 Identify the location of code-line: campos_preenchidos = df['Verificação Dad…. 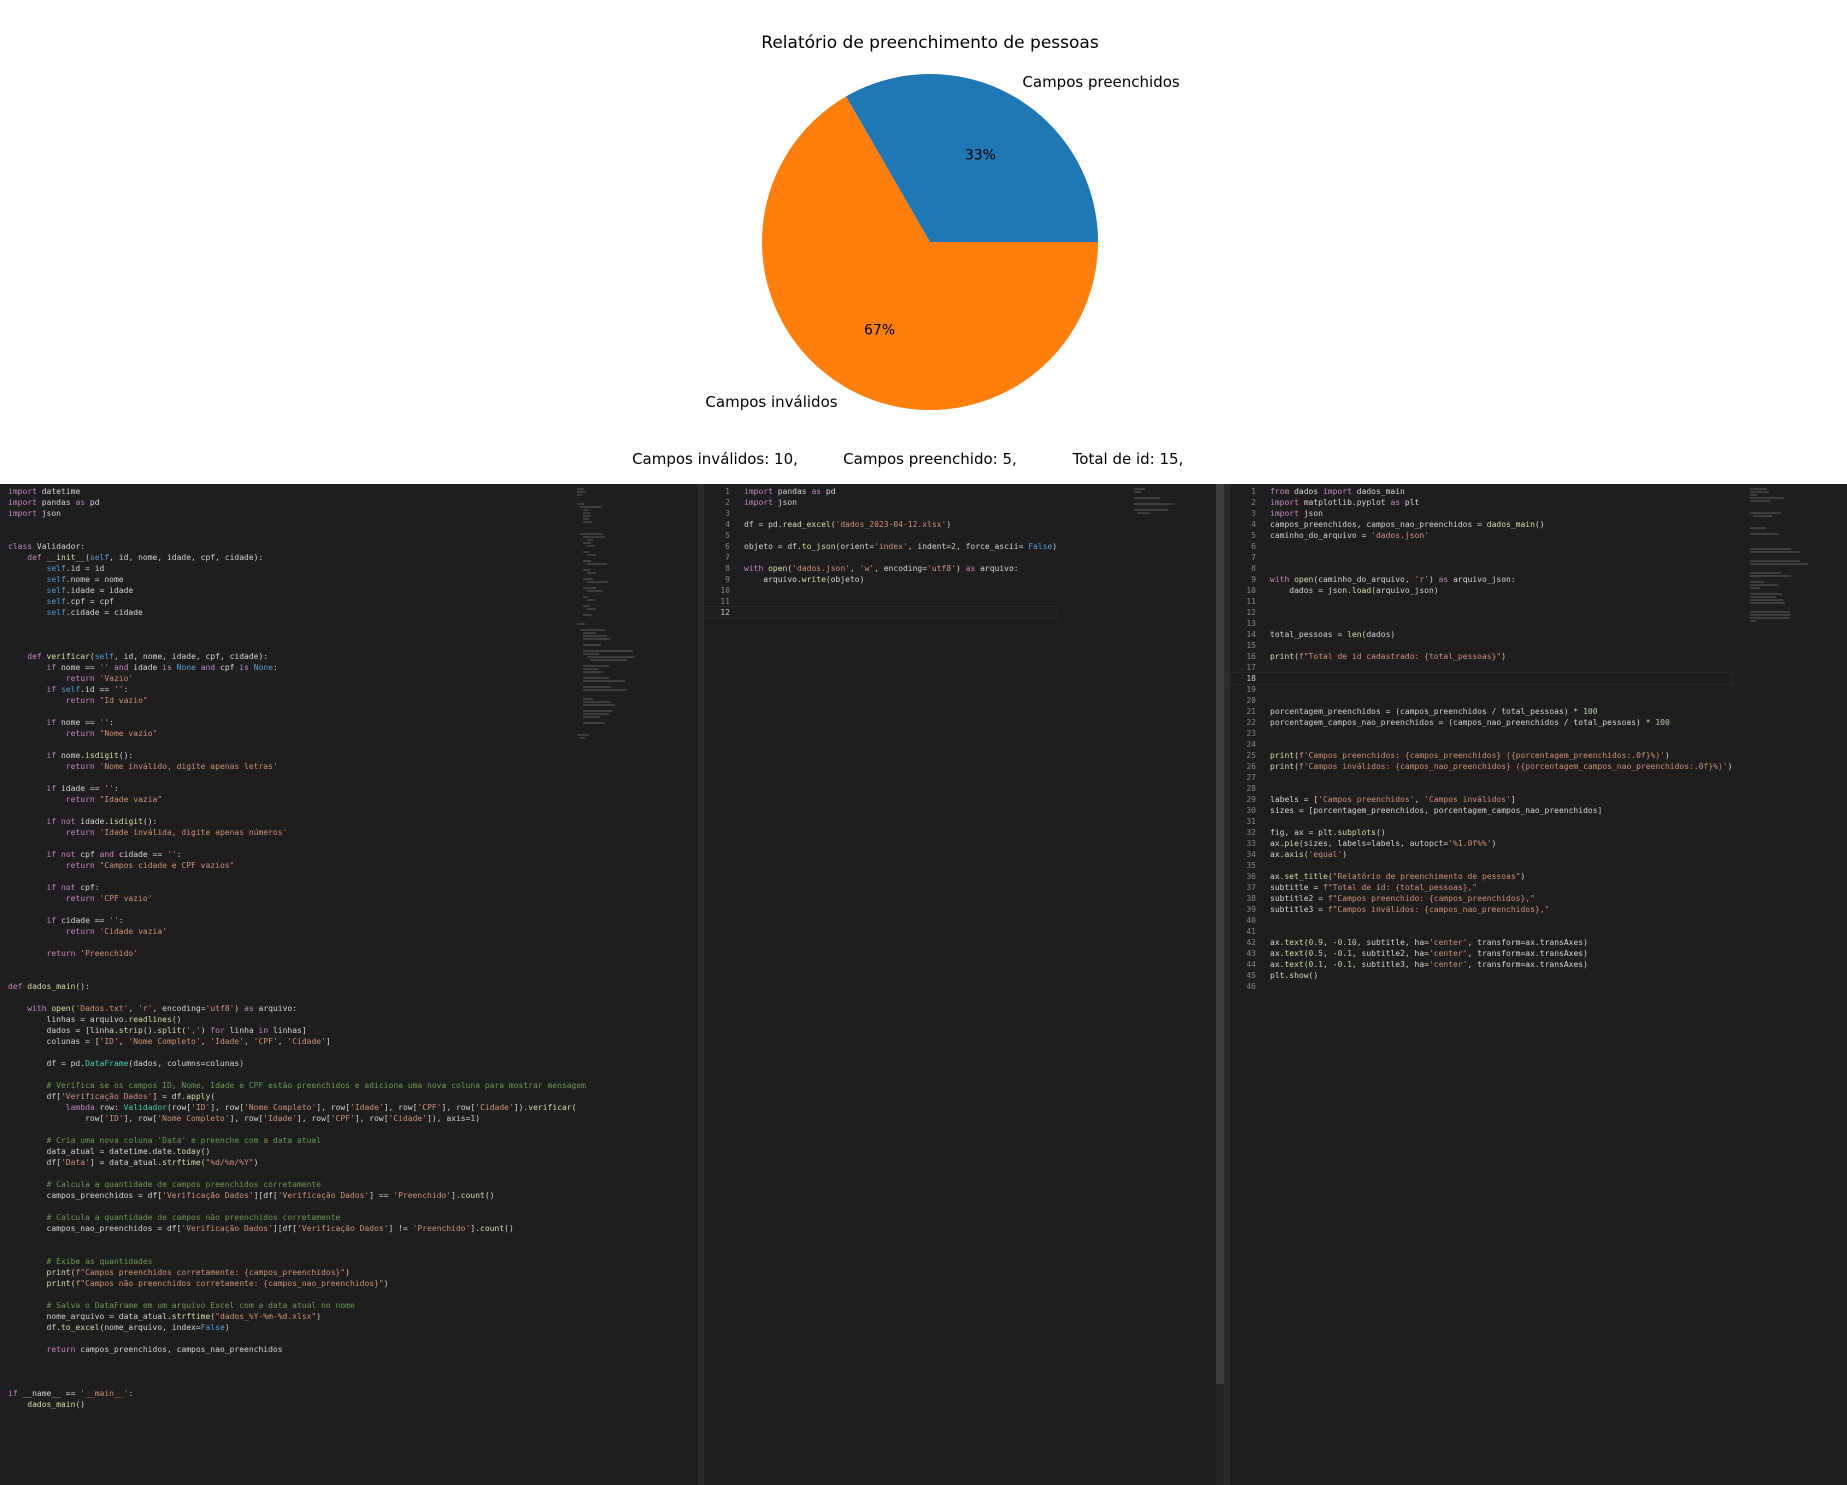
(297, 1195).